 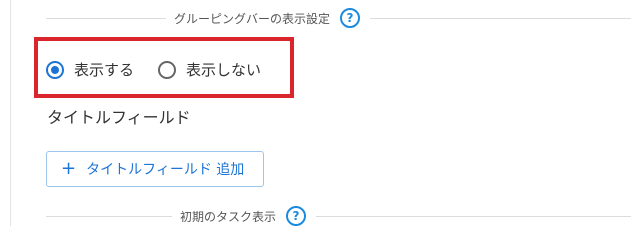 What do you see at coordinates (165, 170) in the screenshot?
I see `add-title-field-button-label: タイトルフィールド 追加` at bounding box center [165, 170].